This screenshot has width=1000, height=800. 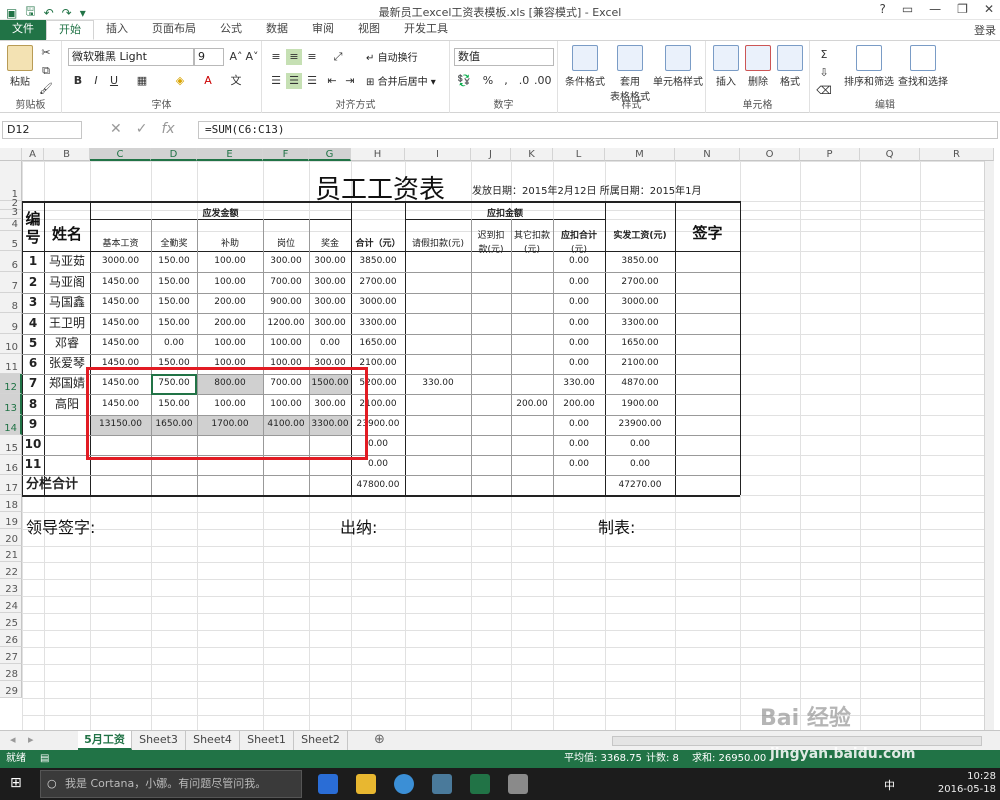 What do you see at coordinates (504, 57) in the screenshot?
I see `number-format-select: 数值` at bounding box center [504, 57].